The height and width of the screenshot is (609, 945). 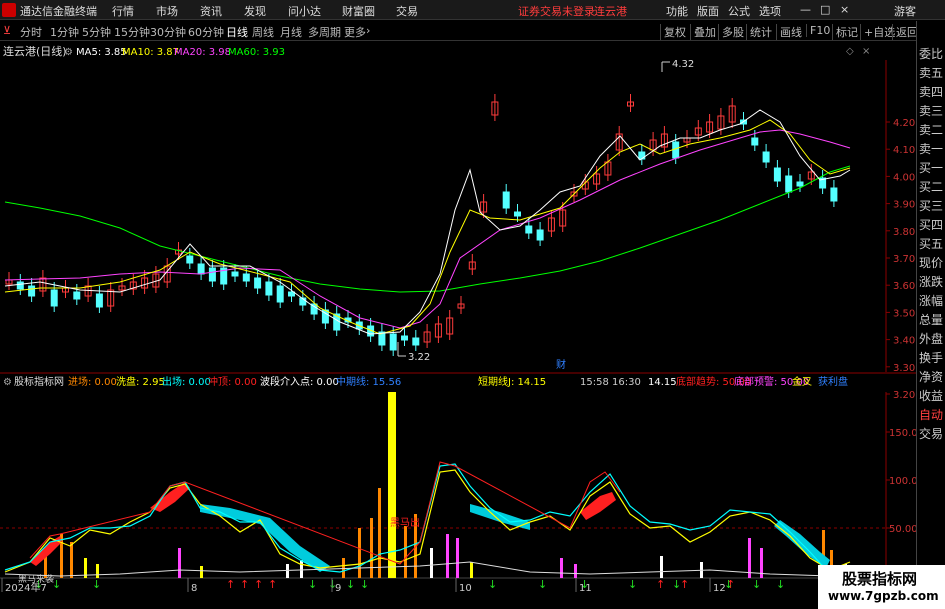 I want to click on menu-news: 资讯, so click(x=211, y=11).